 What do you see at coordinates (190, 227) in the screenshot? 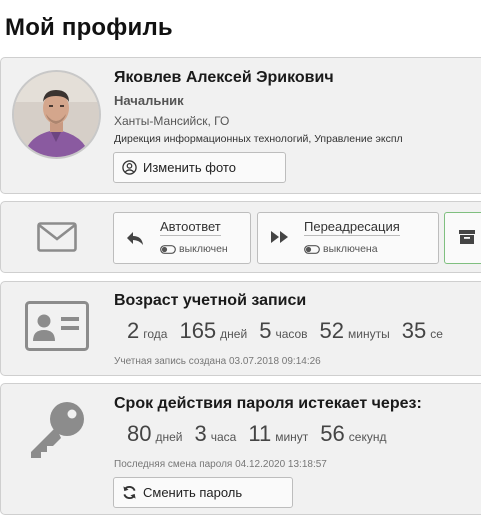
I see `autoreply-label: Автоответ` at bounding box center [190, 227].